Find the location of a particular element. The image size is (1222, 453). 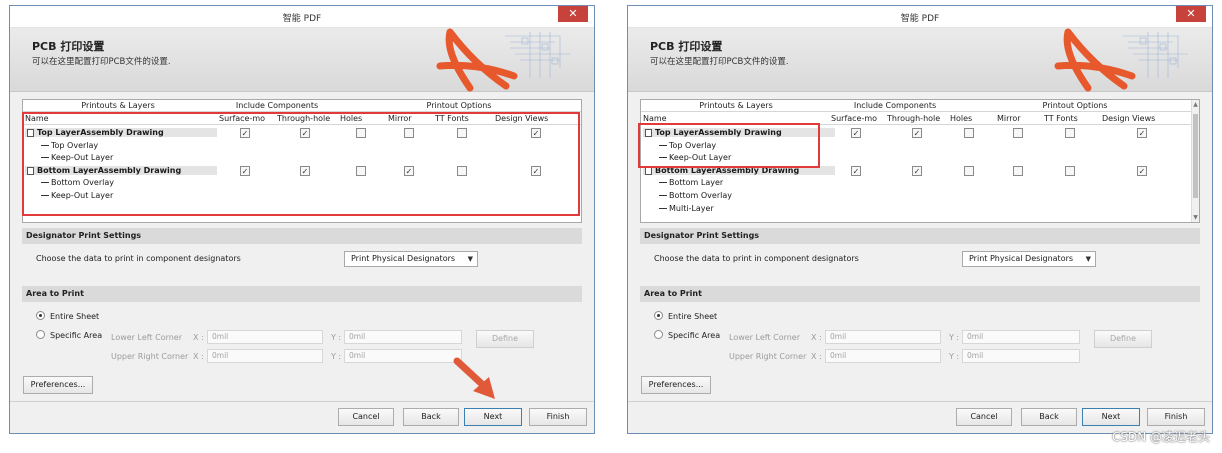

row-label-text: Bottom Overlay is located at coordinates (700, 195).